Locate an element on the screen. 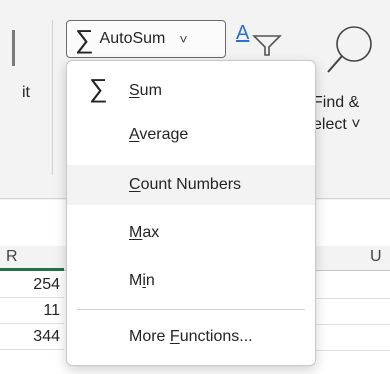 Image resolution: width=390 pixels, height=374 pixels. sort-a-letter-icon: A is located at coordinates (243, 33).